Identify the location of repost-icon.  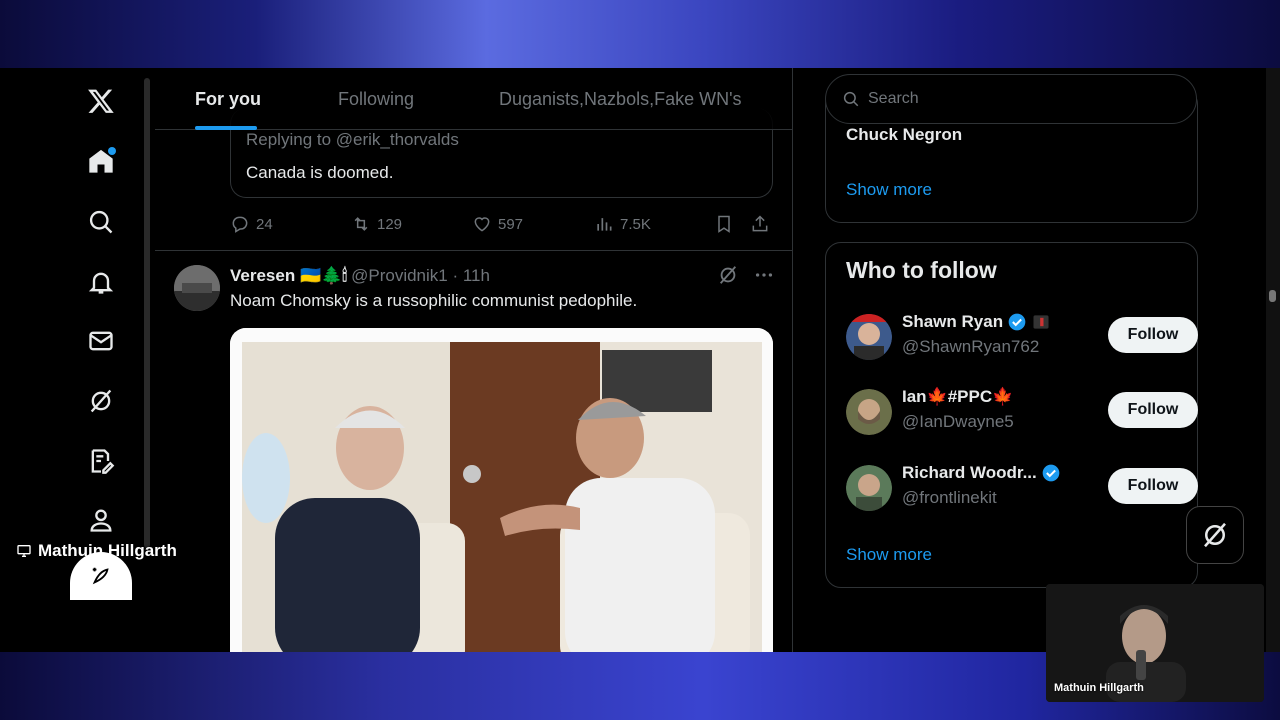
(361, 224).